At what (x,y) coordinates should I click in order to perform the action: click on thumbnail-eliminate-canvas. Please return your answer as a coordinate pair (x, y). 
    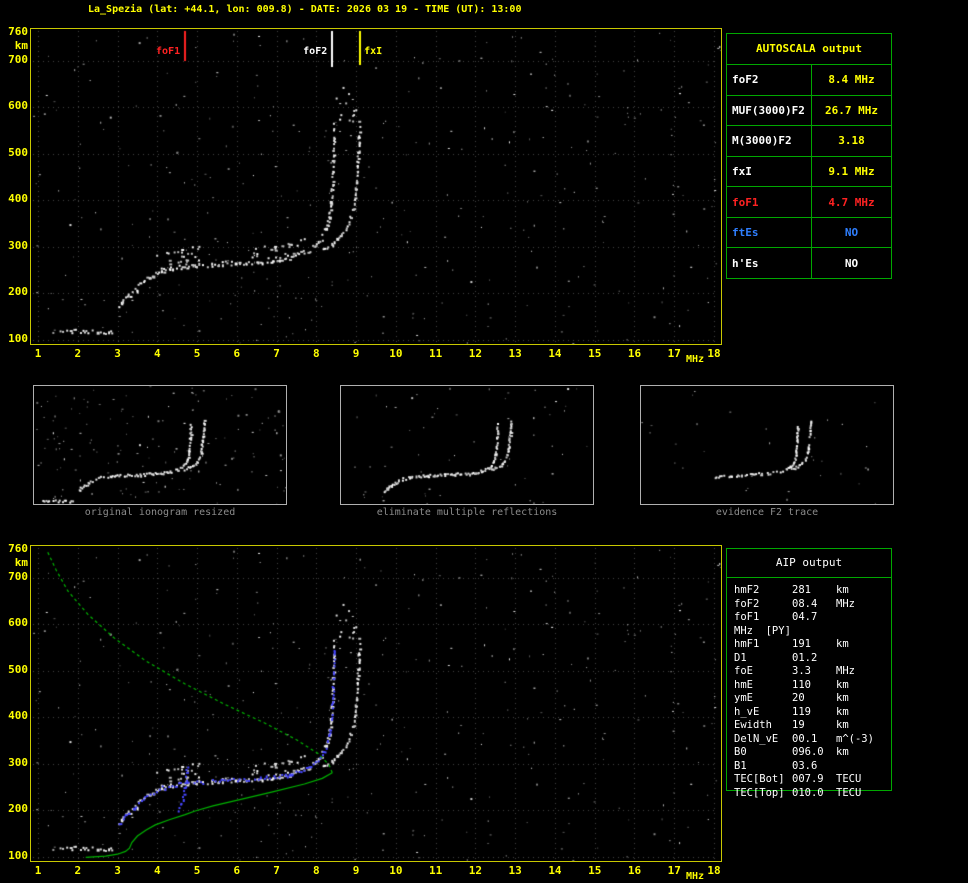
    Looking at the image, I should click on (467, 445).